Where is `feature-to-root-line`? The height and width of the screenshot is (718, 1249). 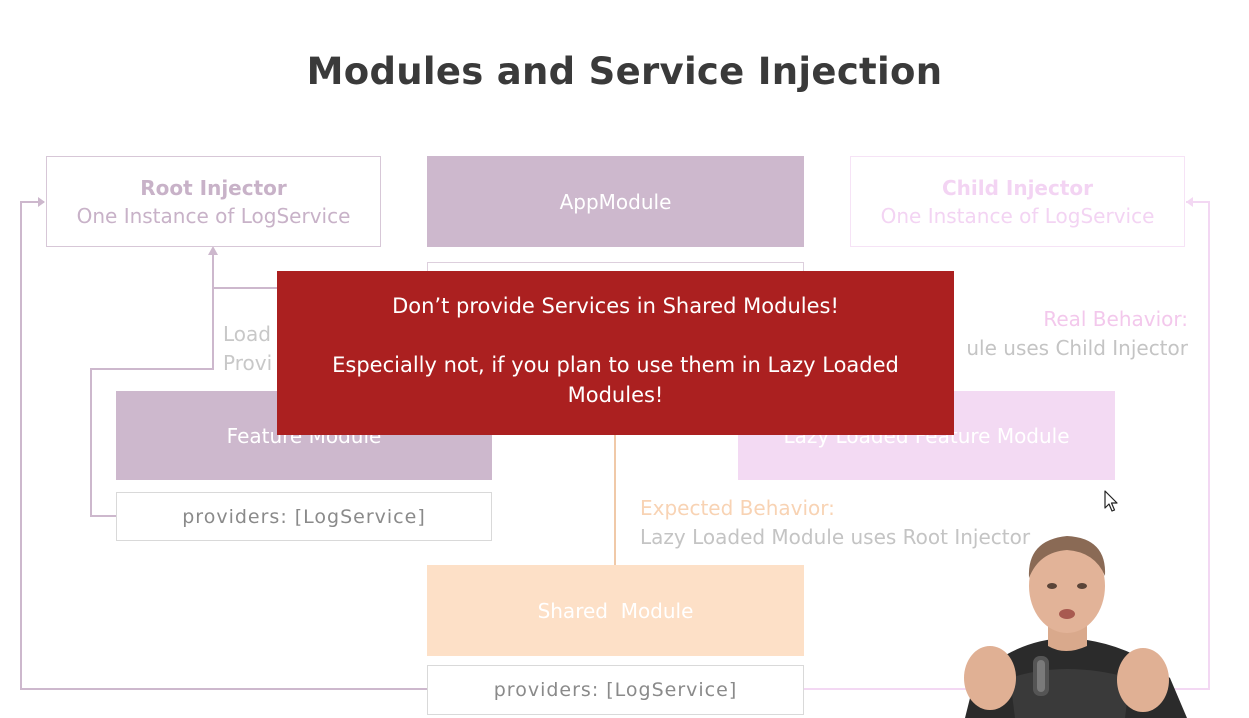
feature-to-root-line is located at coordinates (213, 272).